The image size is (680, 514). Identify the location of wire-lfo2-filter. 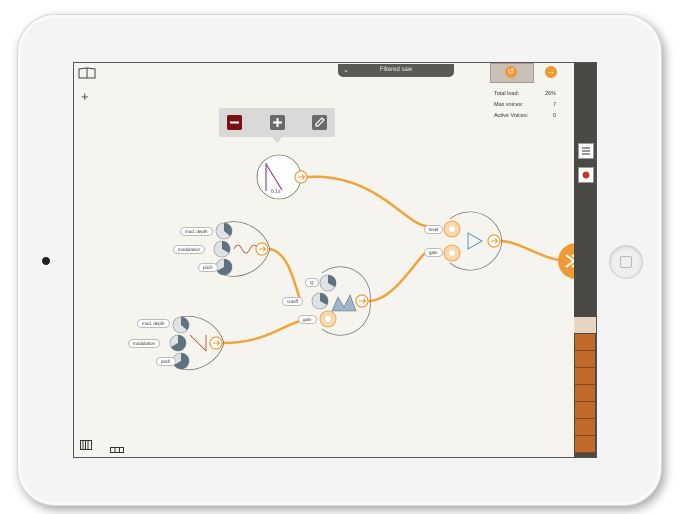
(262, 332).